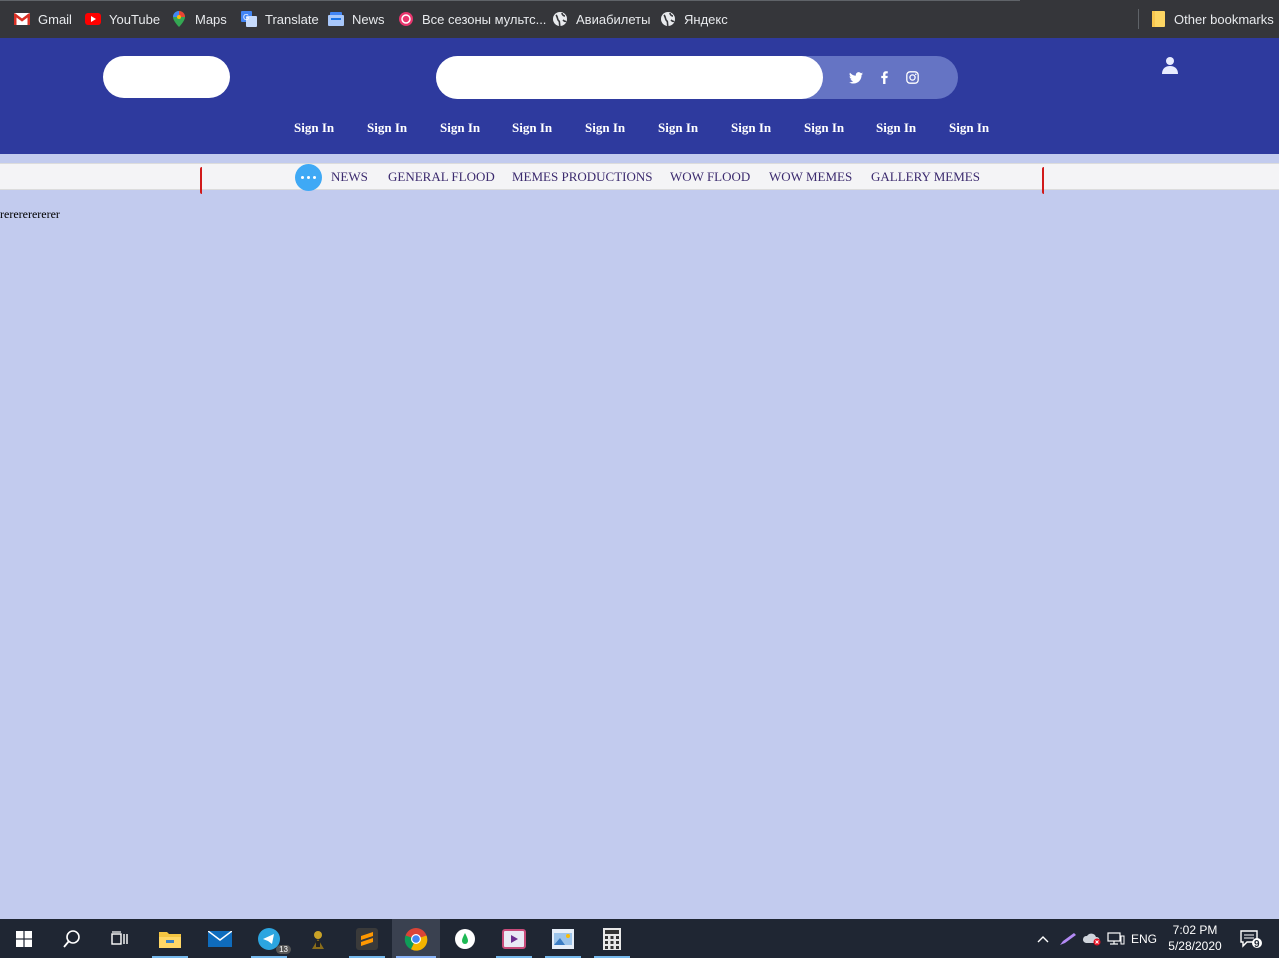  Describe the element at coordinates (514, 938) in the screenshot. I see `video-editor-icon` at that location.